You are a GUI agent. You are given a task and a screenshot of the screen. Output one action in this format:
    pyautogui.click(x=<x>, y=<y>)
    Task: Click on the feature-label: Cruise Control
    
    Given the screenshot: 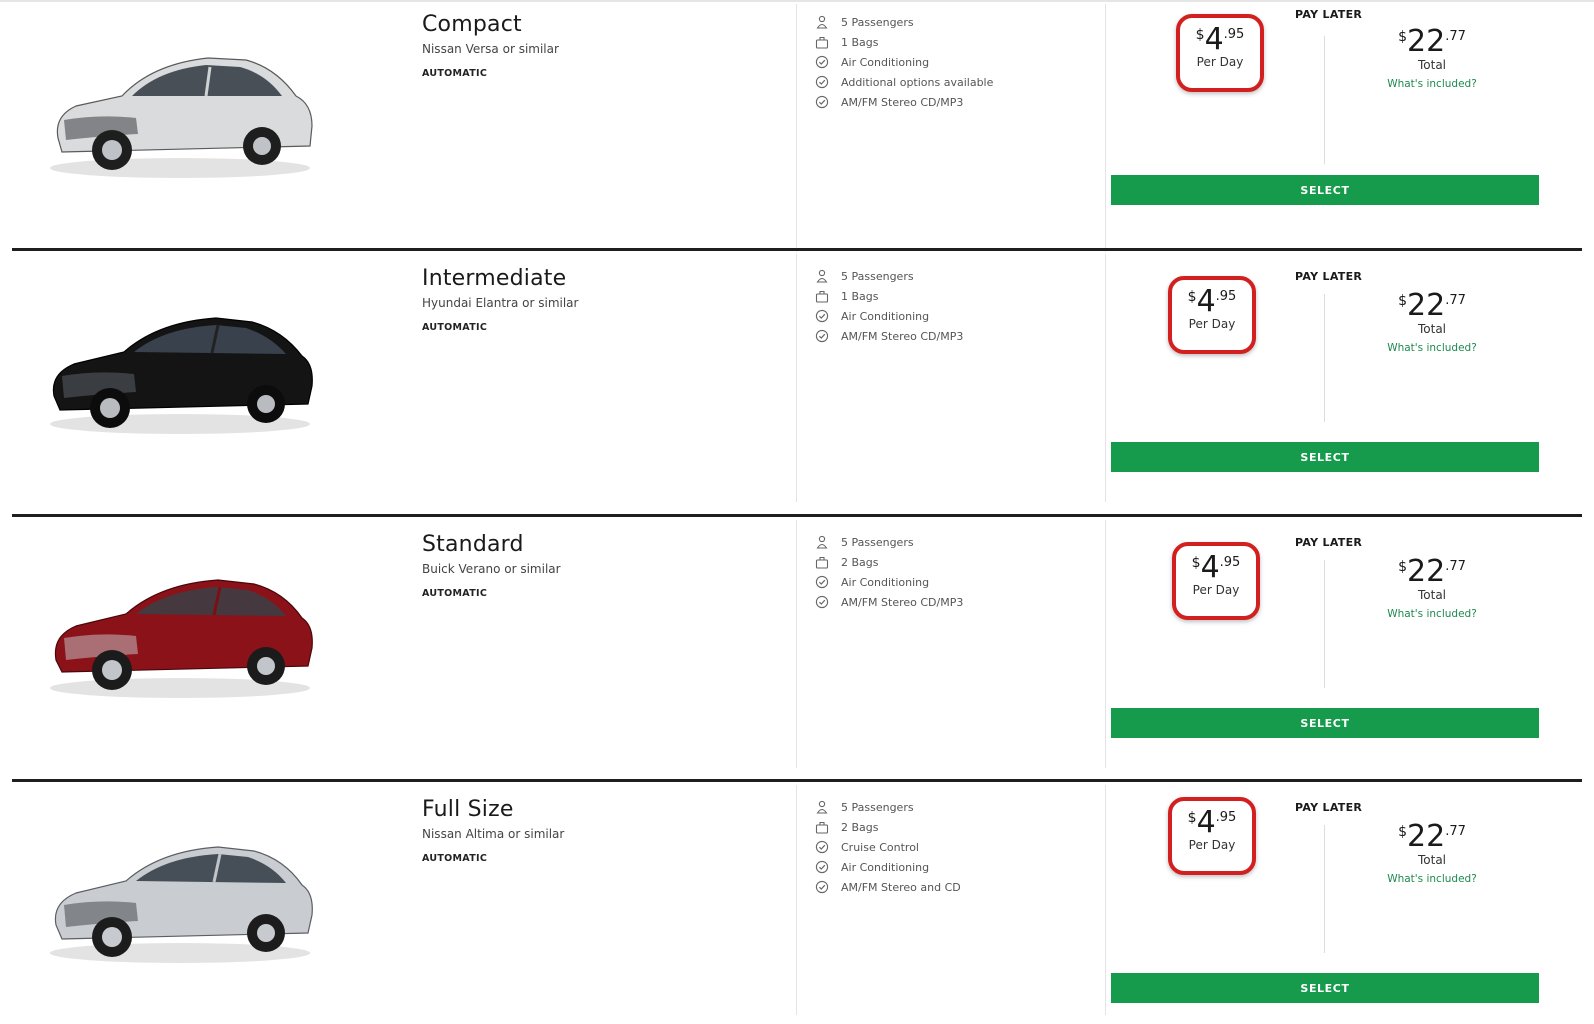 What is the action you would take?
    pyautogui.click(x=880, y=847)
    